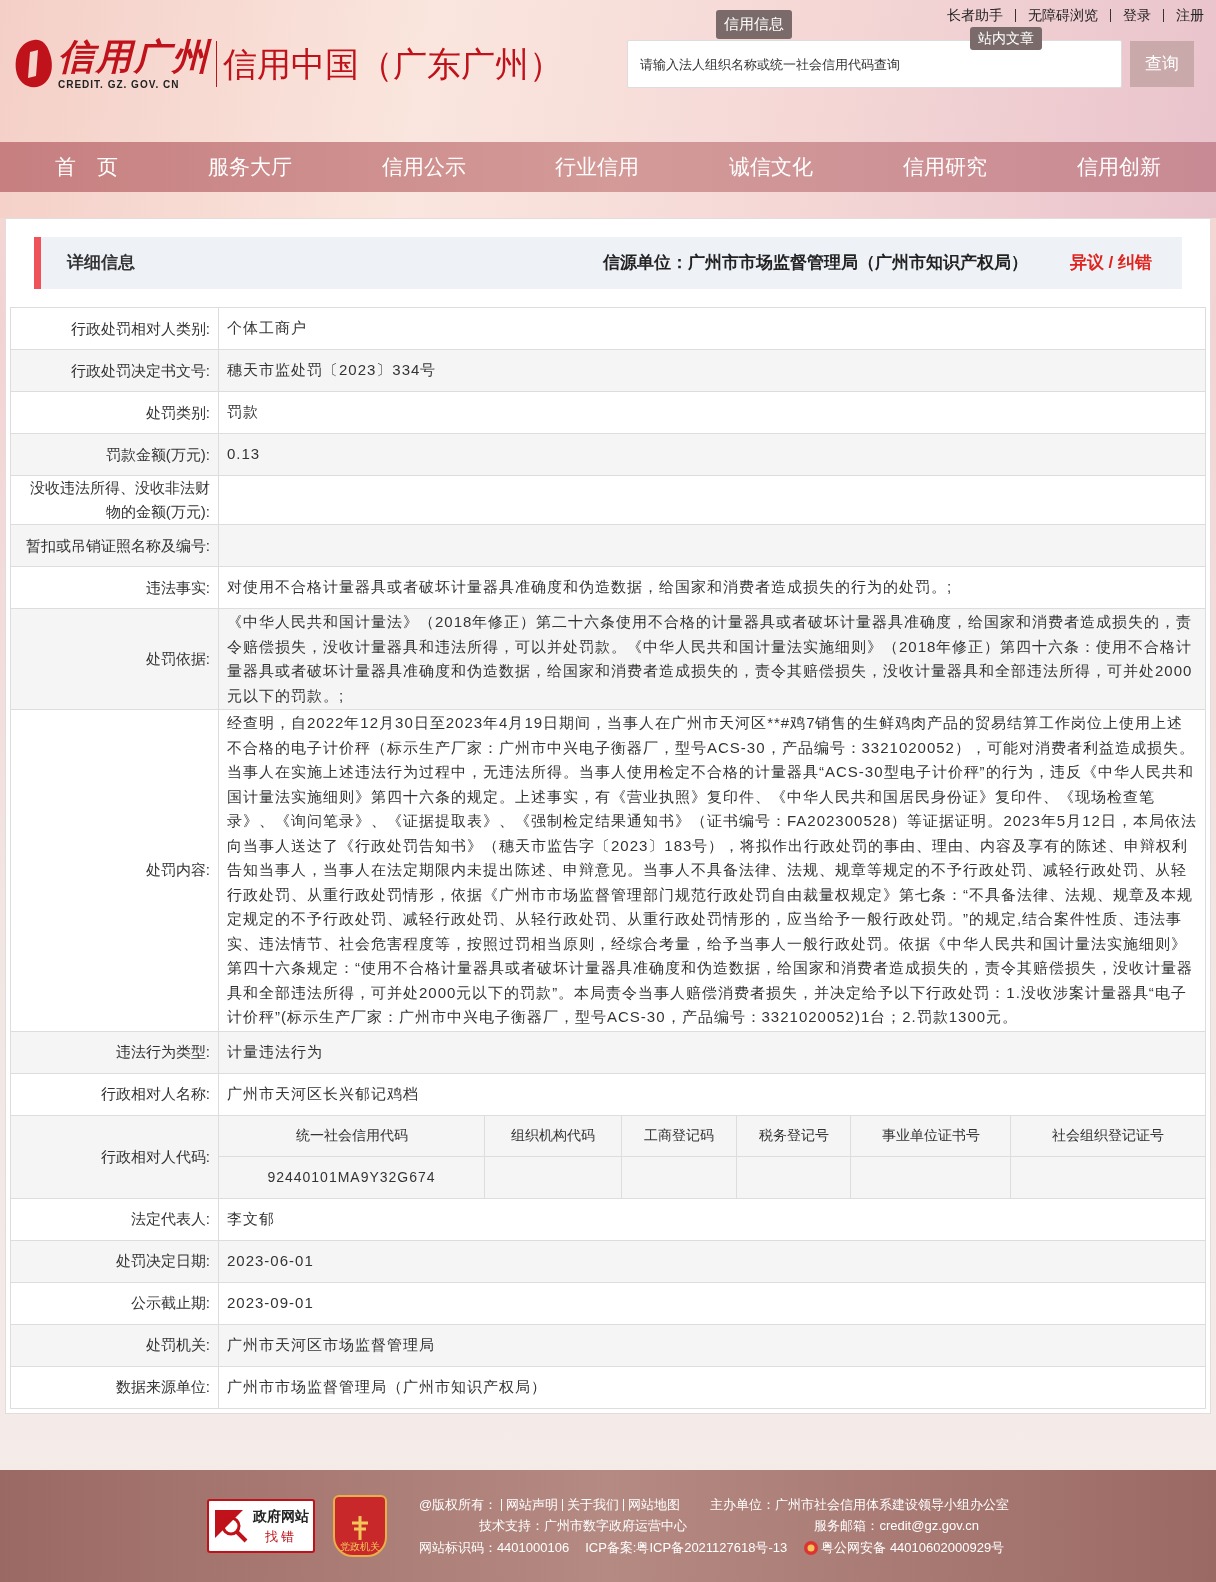 Image resolution: width=1216 pixels, height=1582 pixels. I want to click on nav-item: 诚信文化, so click(771, 167).